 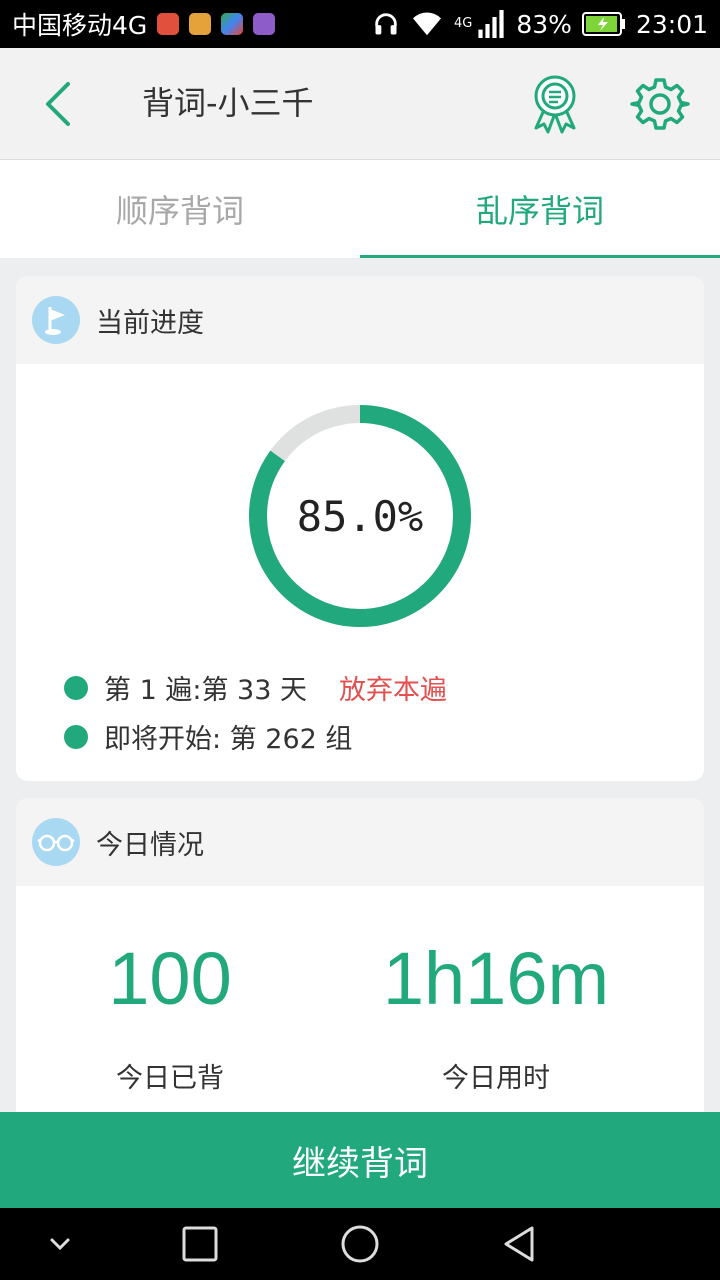 I want to click on back-nav-icon, so click(x=520, y=1244).